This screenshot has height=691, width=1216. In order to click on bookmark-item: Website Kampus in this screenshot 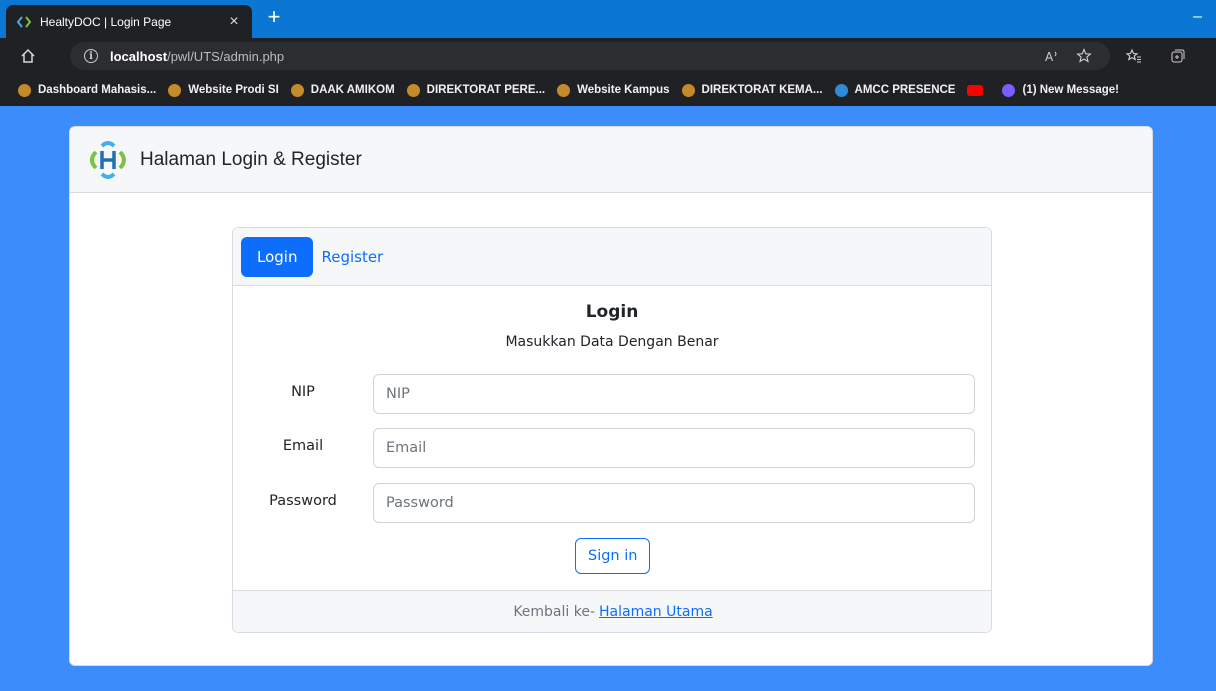, I will do `click(613, 90)`.